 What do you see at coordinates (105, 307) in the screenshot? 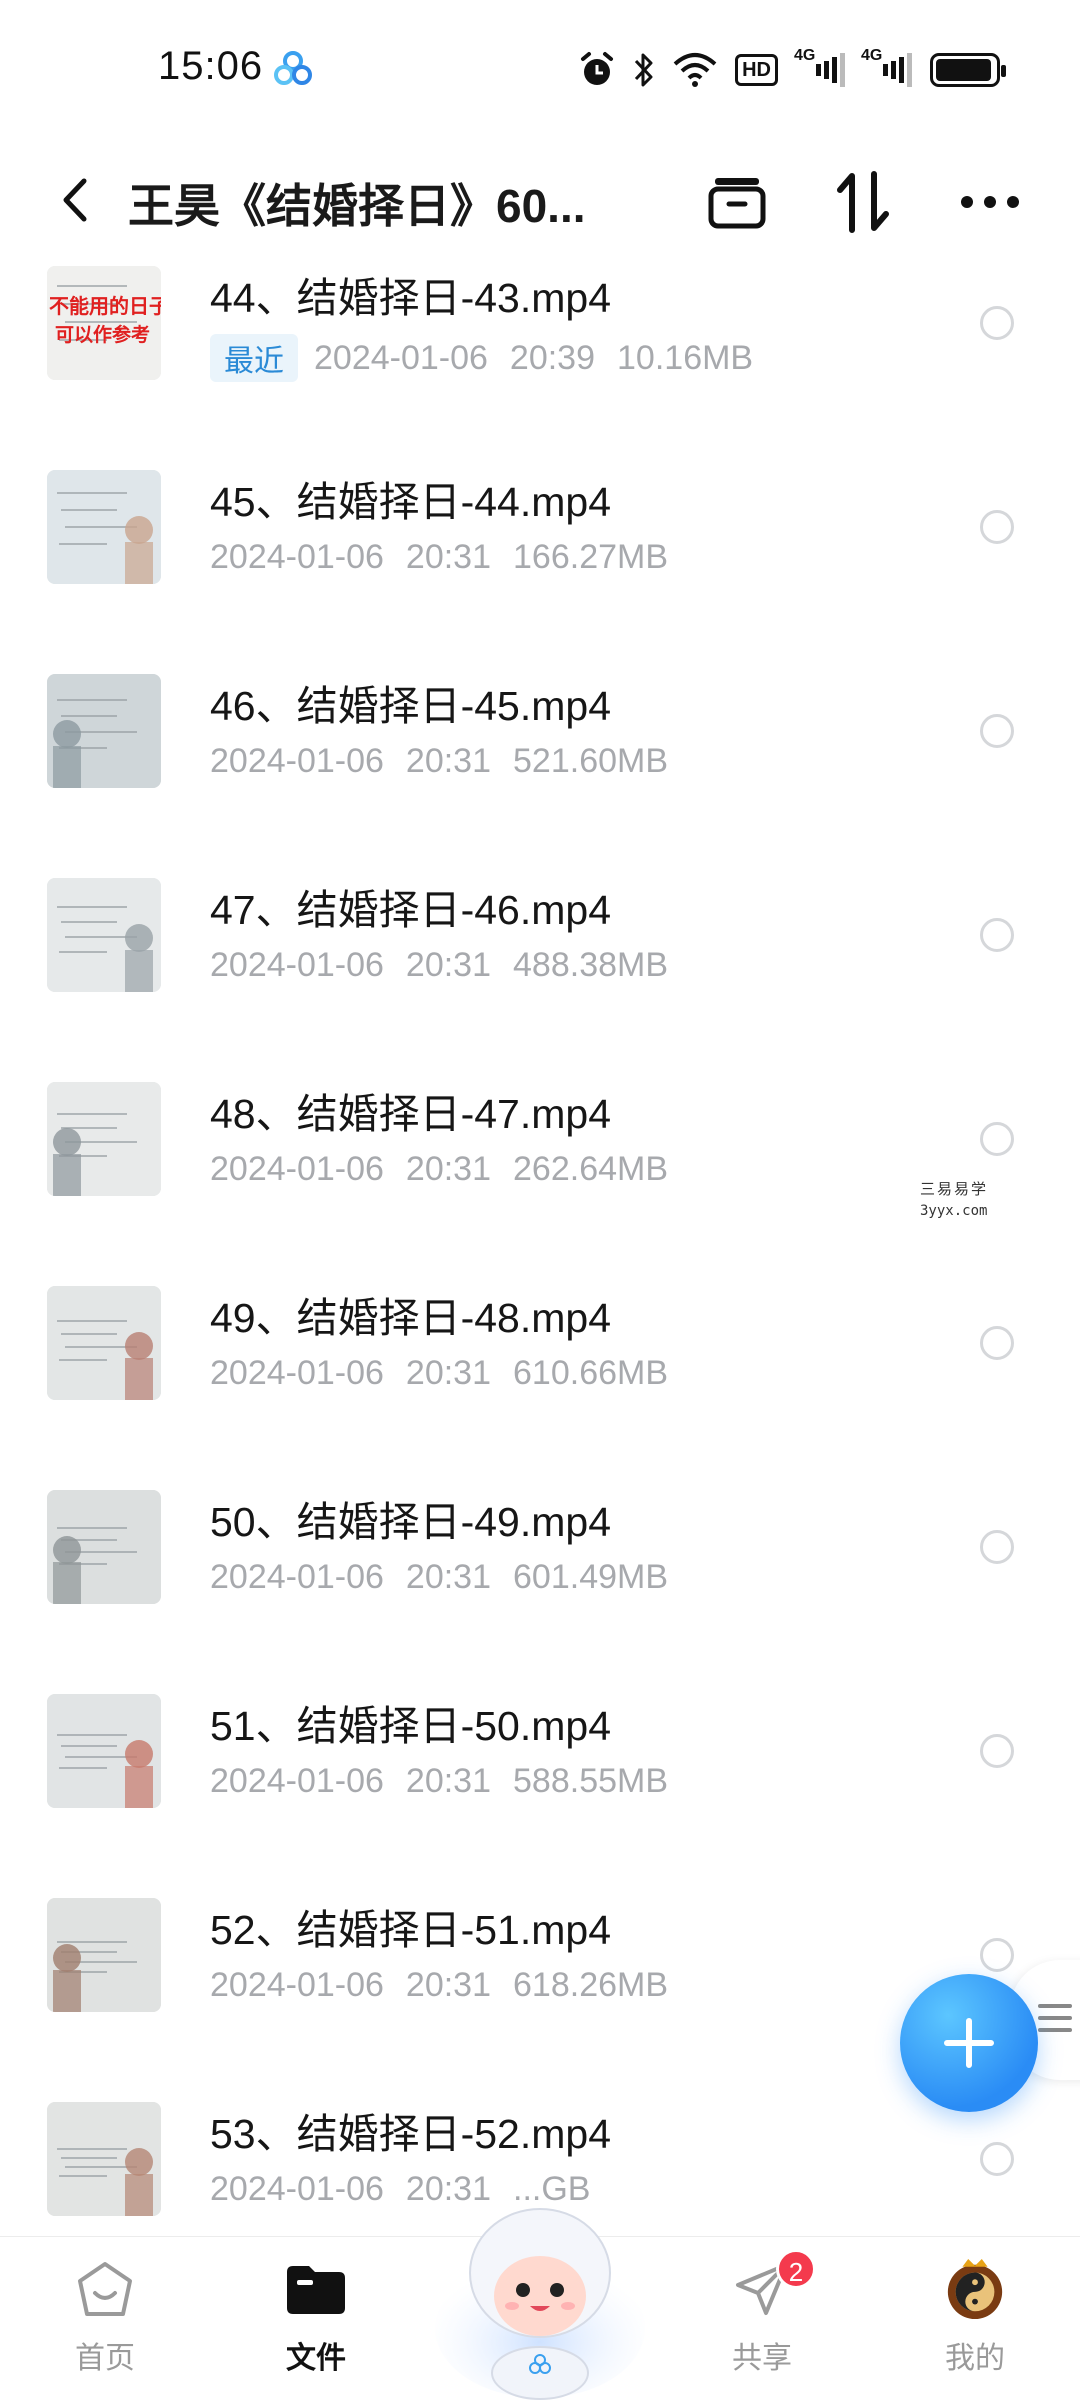
I see `thumbnail-caption: 不能用的日子` at bounding box center [105, 307].